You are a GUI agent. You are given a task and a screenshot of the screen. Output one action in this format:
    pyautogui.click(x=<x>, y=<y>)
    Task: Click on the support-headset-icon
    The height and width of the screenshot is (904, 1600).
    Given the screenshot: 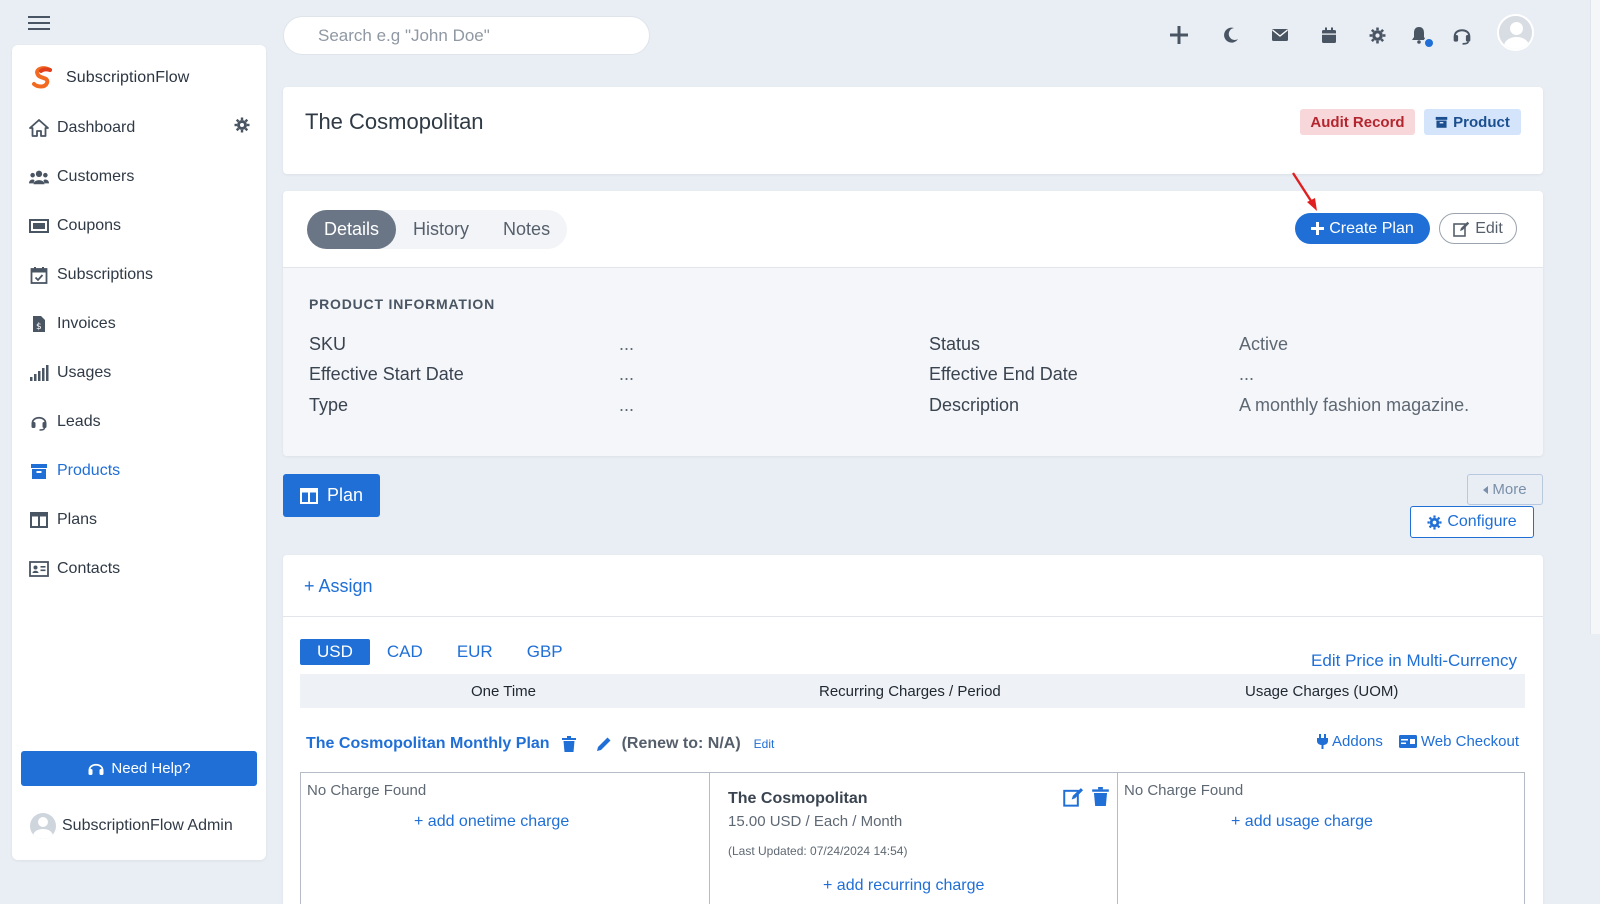 What is the action you would take?
    pyautogui.click(x=1462, y=35)
    